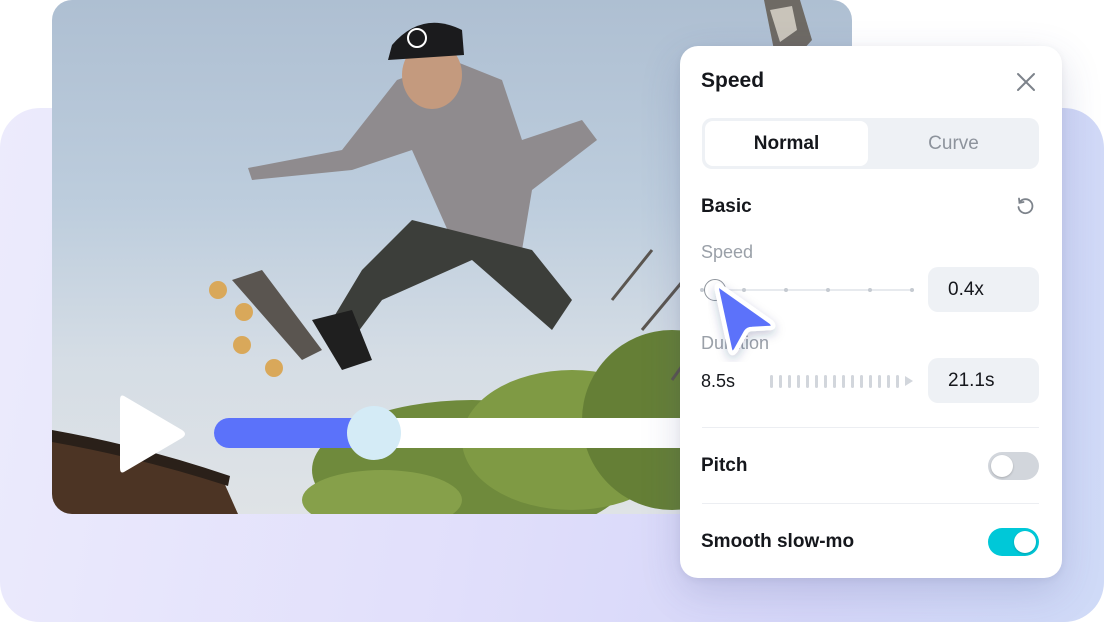 The image size is (1104, 622). I want to click on close-icon, so click(1026, 82).